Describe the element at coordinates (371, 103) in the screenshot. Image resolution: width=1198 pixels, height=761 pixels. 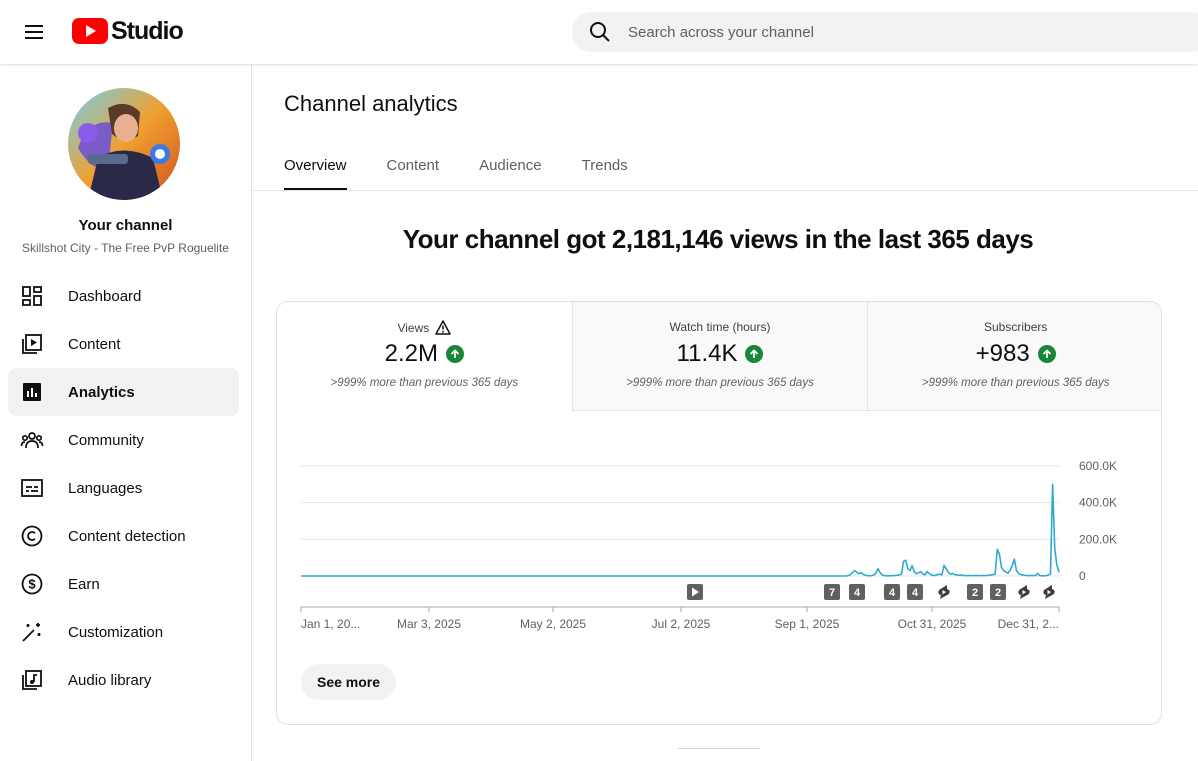
I see `page-title: Channel analytics` at that location.